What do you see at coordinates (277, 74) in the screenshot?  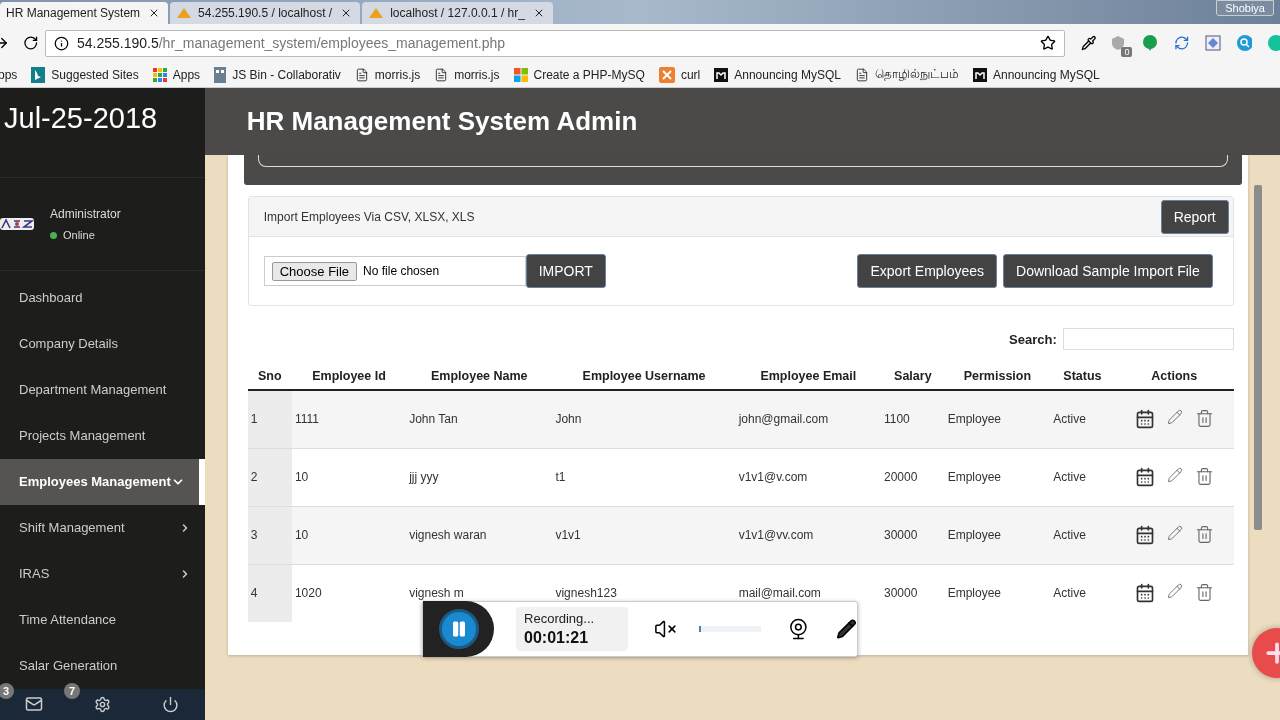 I see `bookmark-link: JS Bin - Collaborativ` at bounding box center [277, 74].